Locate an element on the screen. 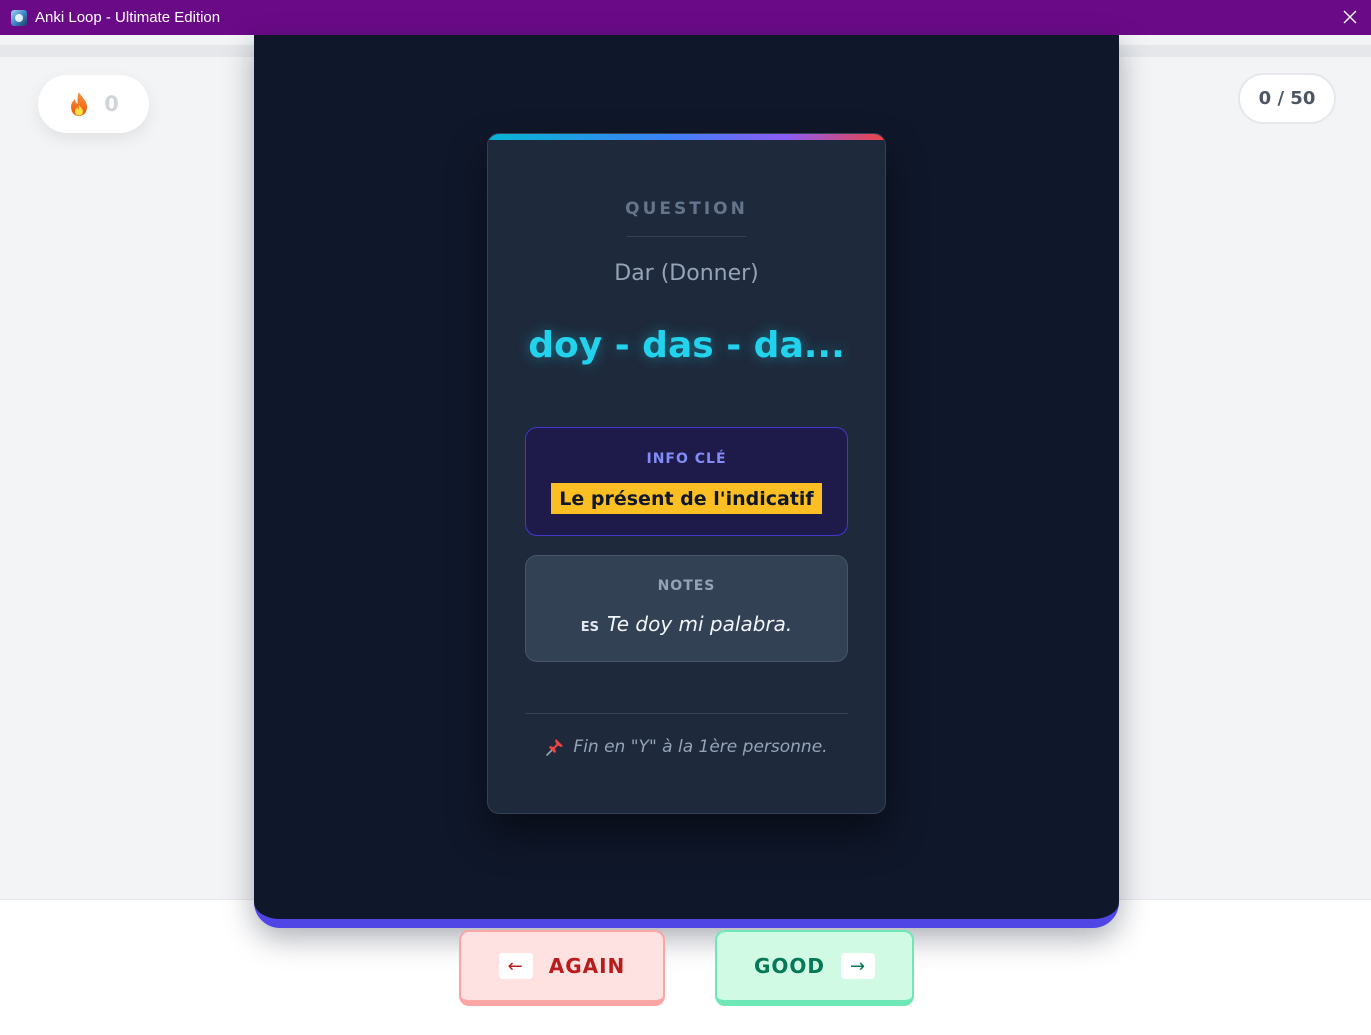 This screenshot has height=1035, width=1371. notes-box: NOTES ES Te doy mi palabra. is located at coordinates (686, 608).